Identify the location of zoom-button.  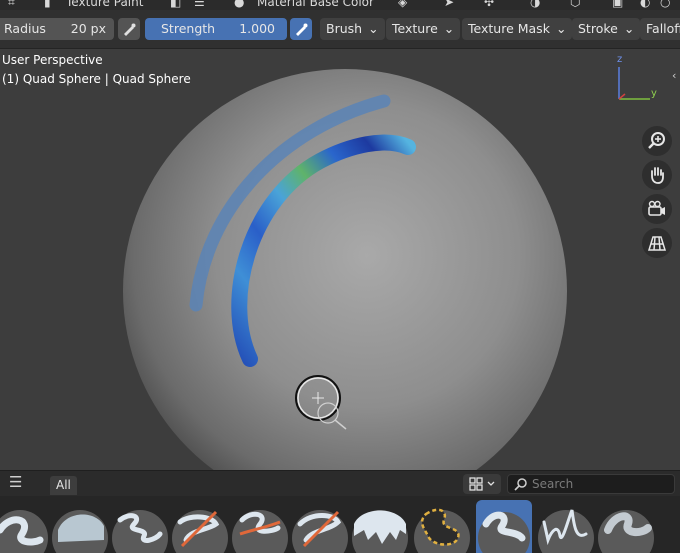
(657, 141).